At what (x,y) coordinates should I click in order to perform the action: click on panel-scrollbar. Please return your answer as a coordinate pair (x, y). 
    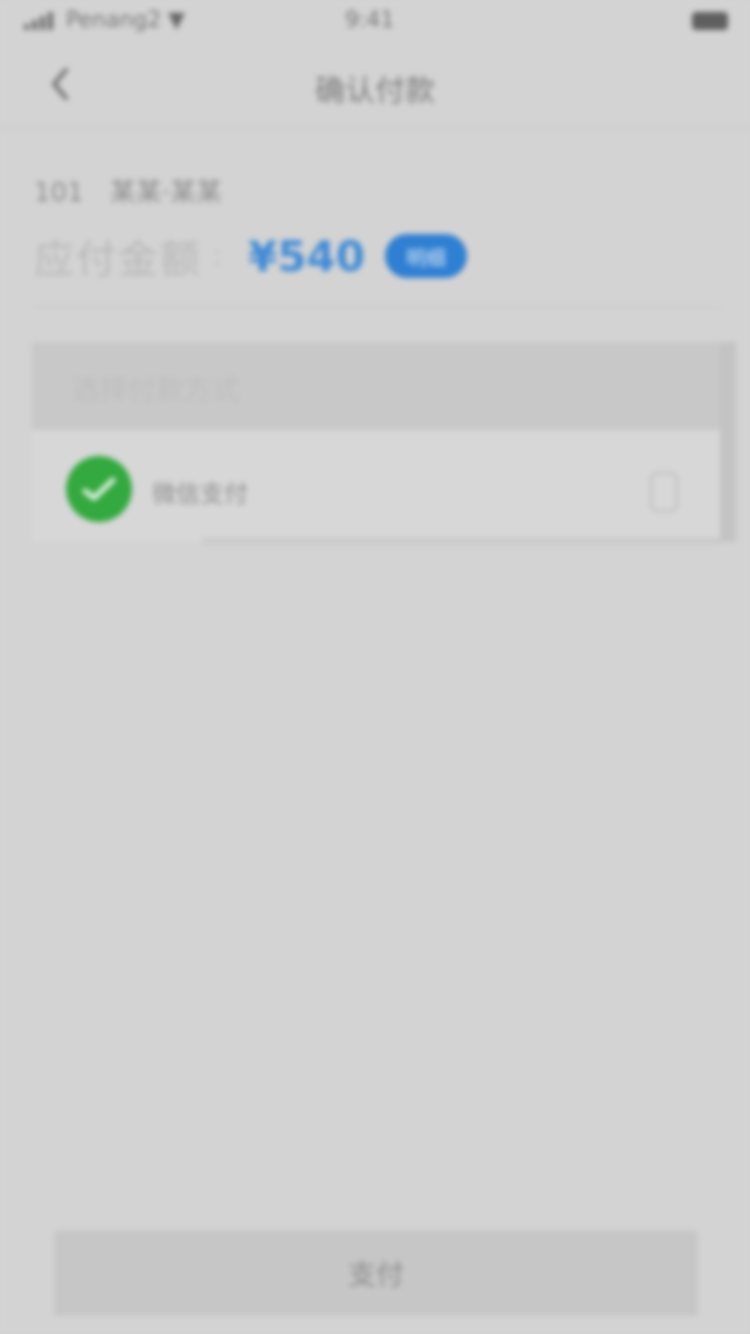
    Looking at the image, I should click on (728, 442).